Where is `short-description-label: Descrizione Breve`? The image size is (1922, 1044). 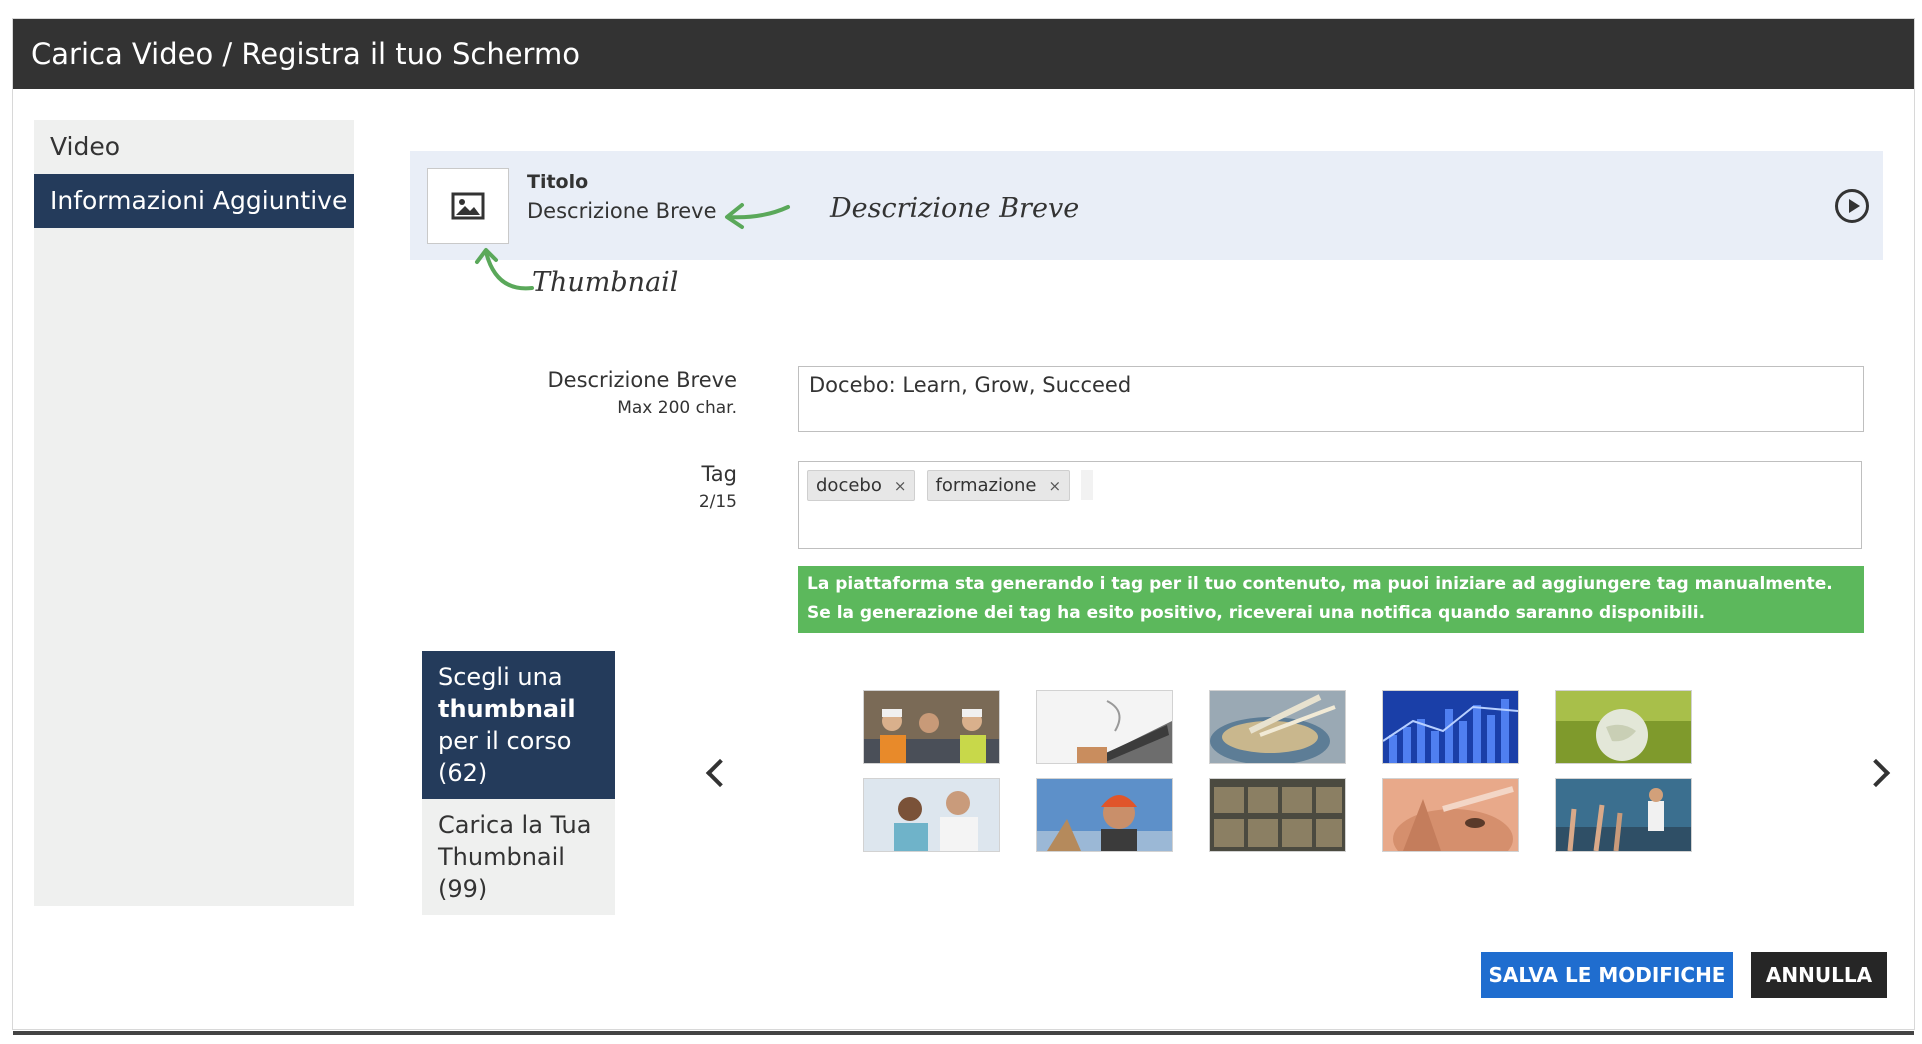 short-description-label: Descrizione Breve is located at coordinates (642, 380).